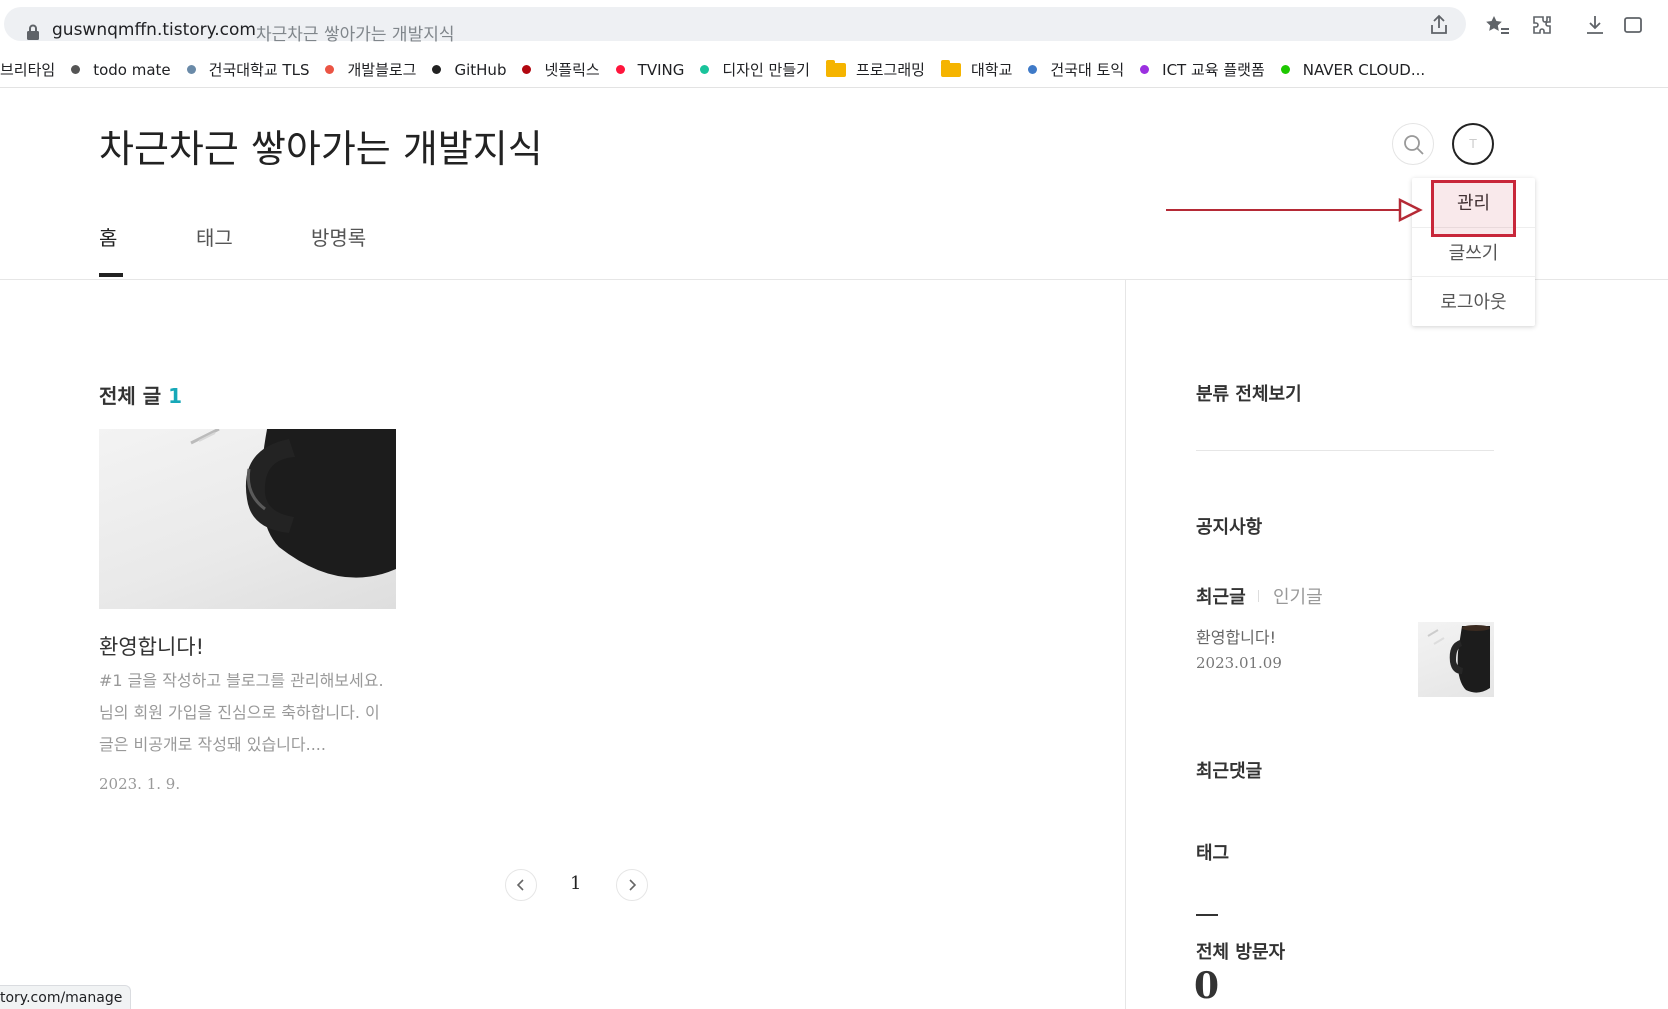  I want to click on categories-link: 분류 전체보기, so click(1249, 393).